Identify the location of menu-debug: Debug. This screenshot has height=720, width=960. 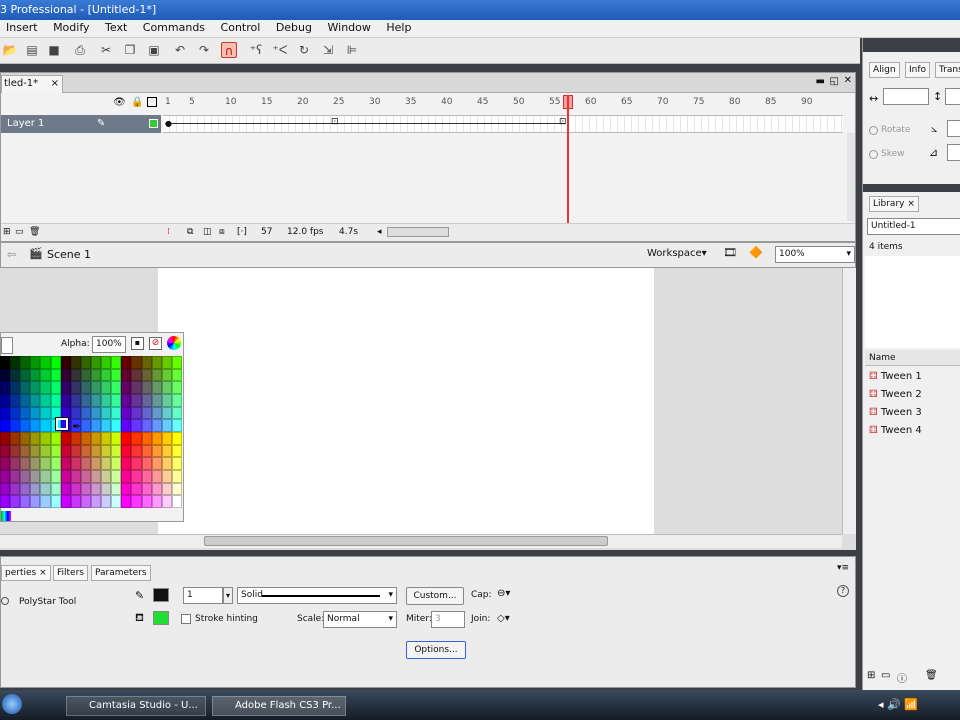
(294, 28).